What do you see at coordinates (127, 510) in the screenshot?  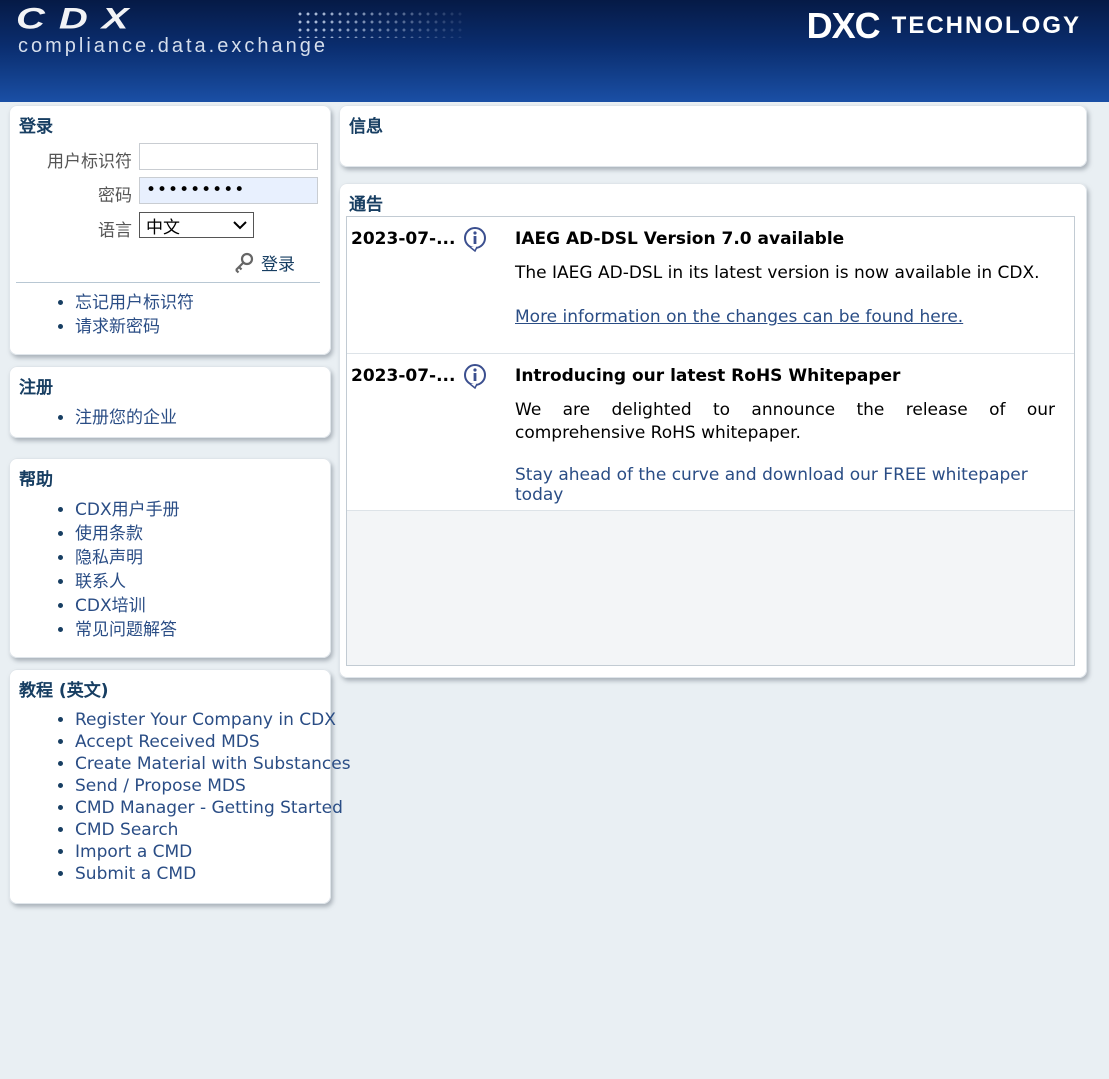 I see `help-link-user-manual: CDX用户手册` at bounding box center [127, 510].